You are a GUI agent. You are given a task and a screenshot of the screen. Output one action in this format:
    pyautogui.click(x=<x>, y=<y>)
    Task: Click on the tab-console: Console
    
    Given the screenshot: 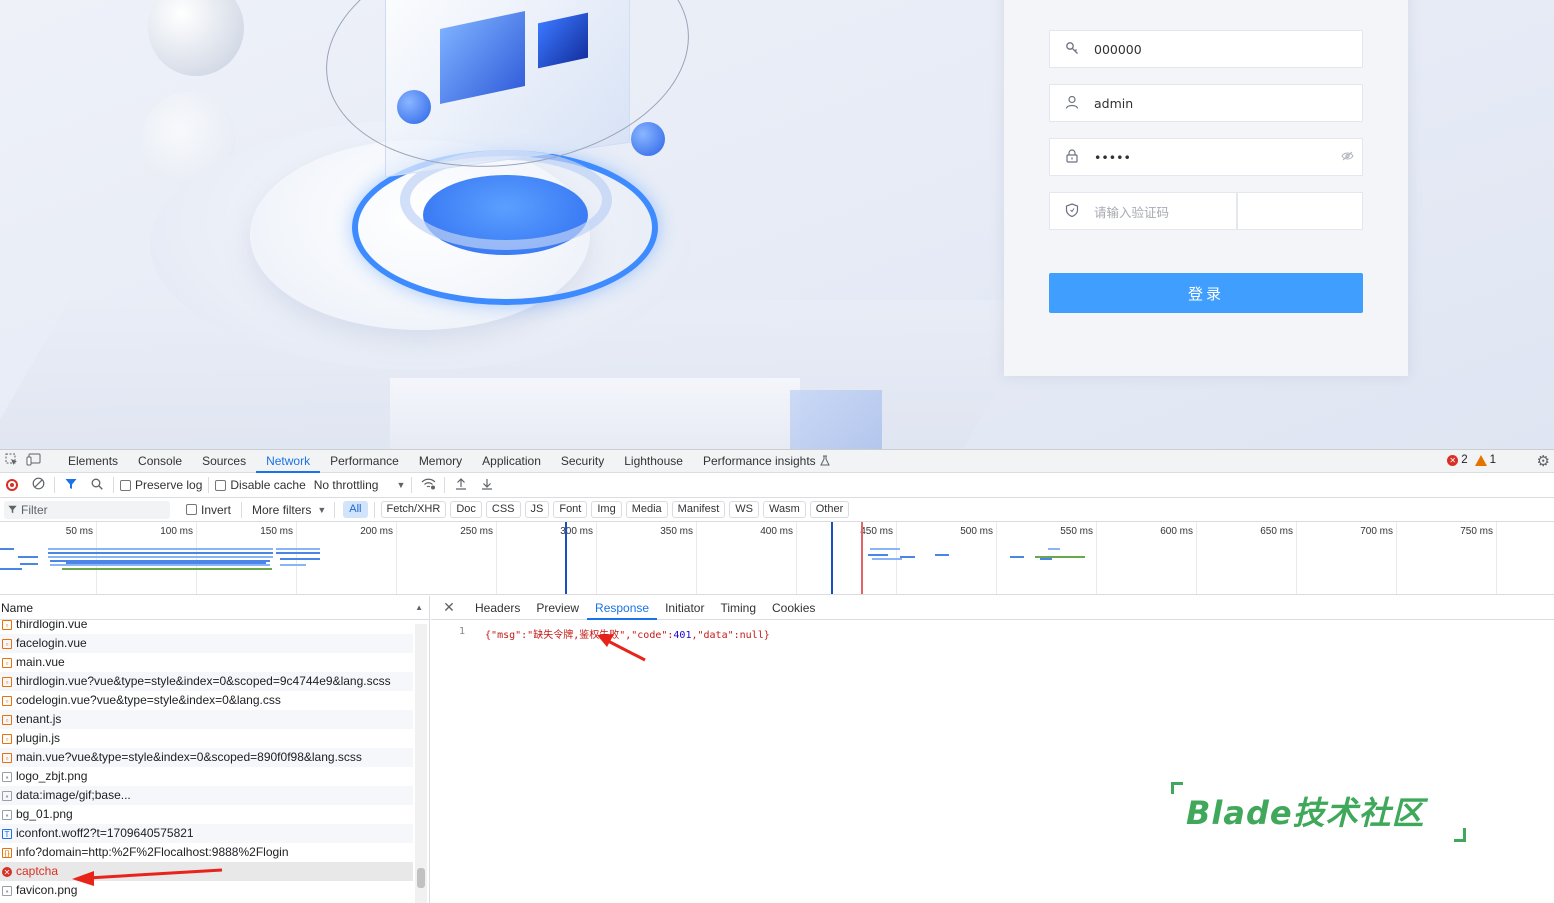 What is the action you would take?
    pyautogui.click(x=160, y=461)
    